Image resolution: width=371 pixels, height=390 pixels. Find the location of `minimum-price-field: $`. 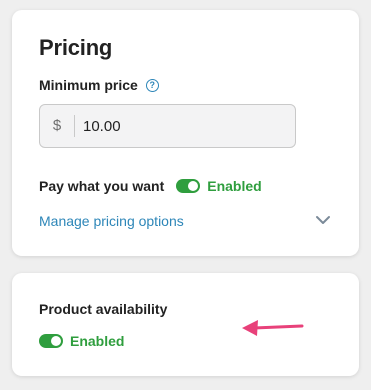

minimum-price-field: $ is located at coordinates (167, 126).